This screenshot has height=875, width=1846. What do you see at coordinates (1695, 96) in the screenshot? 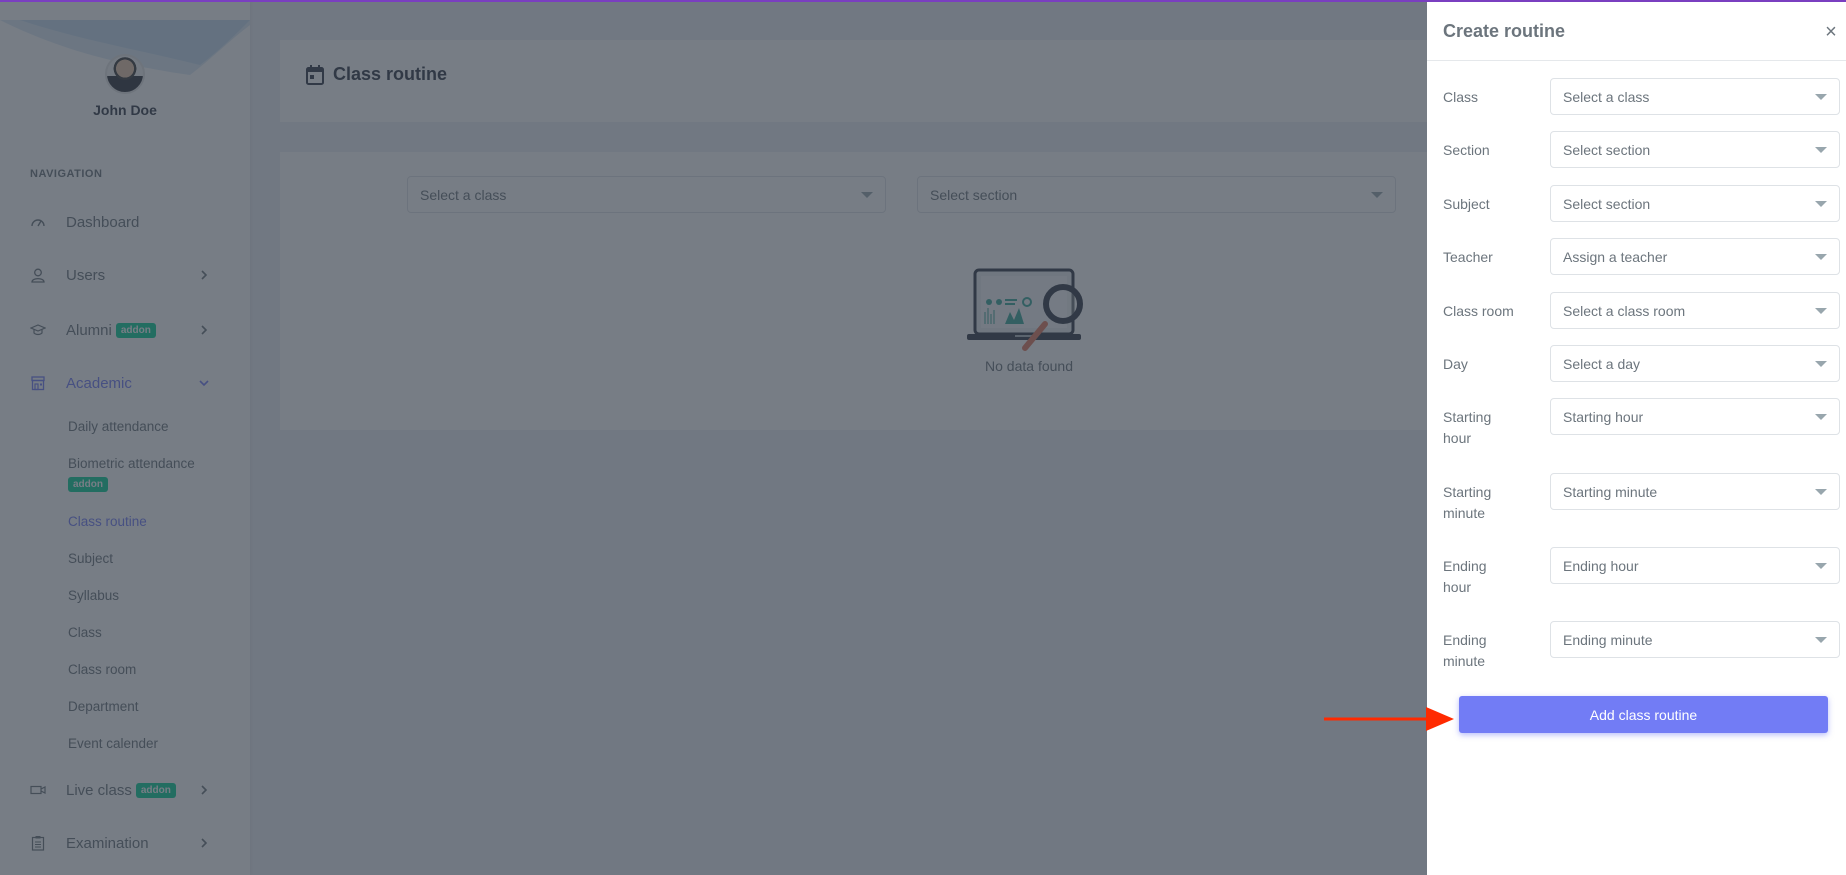
I see `class-select: Select a class` at bounding box center [1695, 96].